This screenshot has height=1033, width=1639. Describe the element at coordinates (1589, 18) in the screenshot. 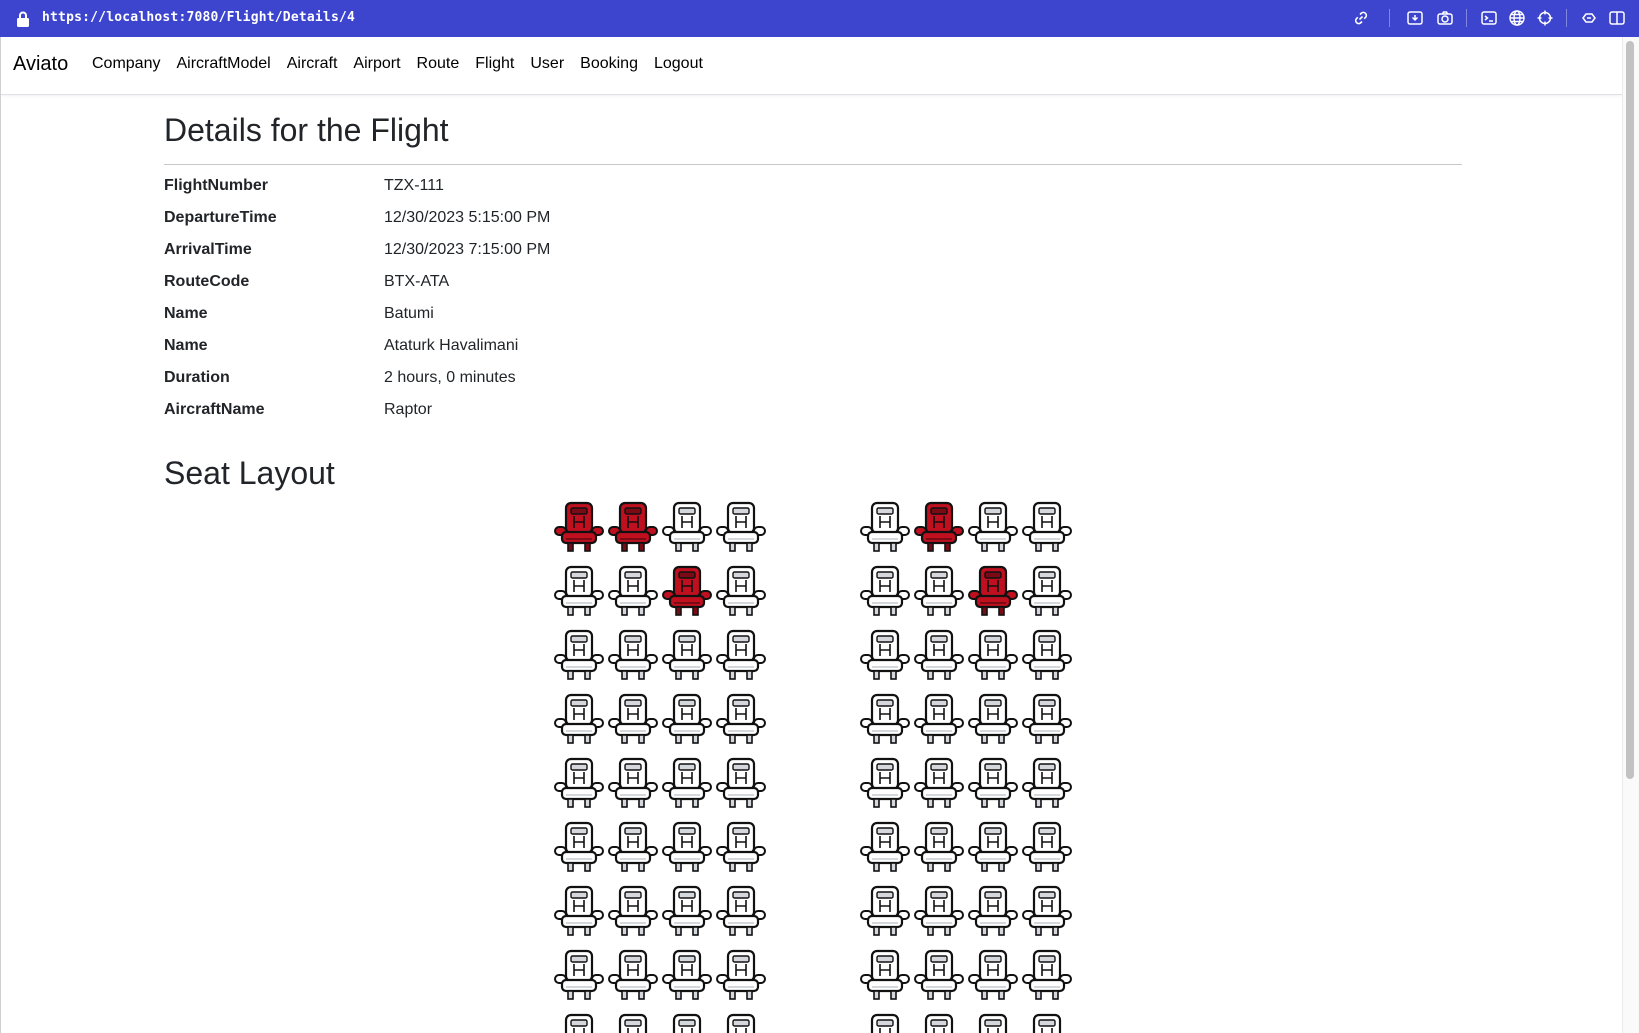

I see `extensions-icon` at that location.